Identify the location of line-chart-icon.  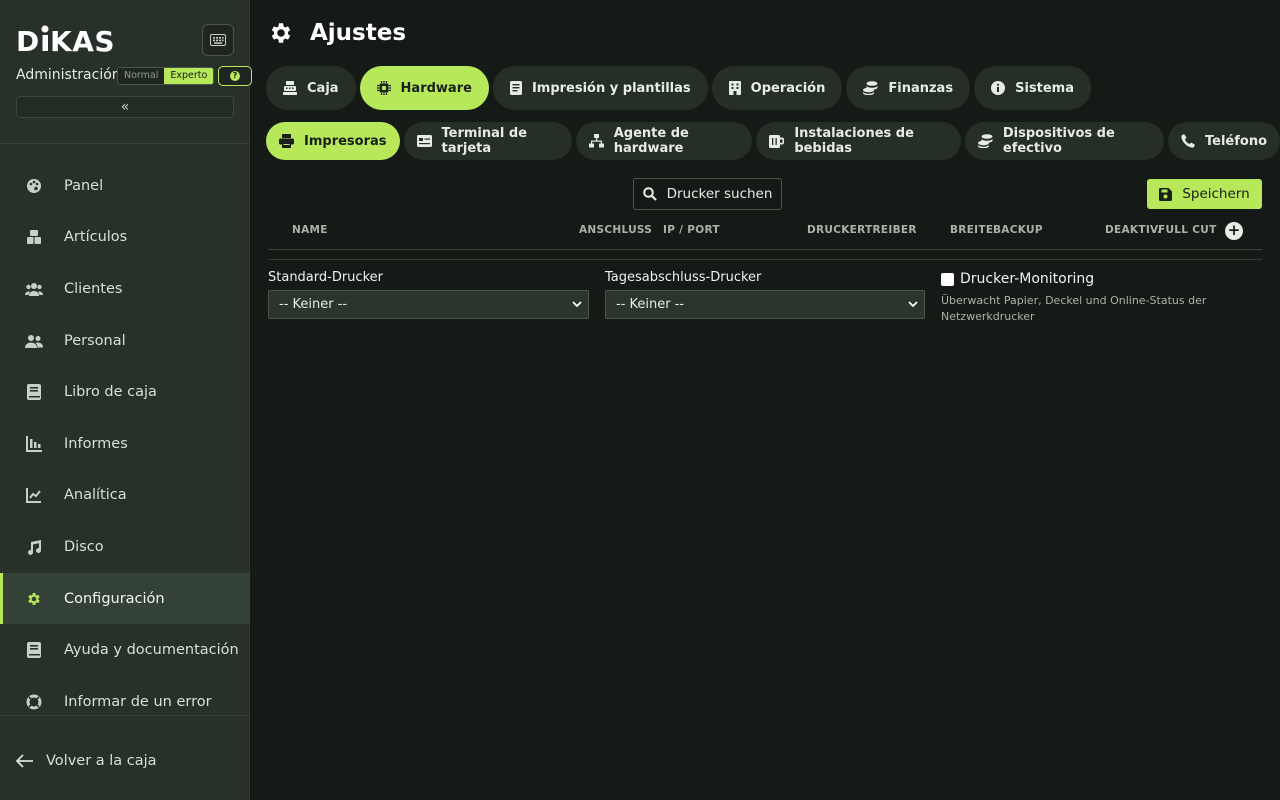
(34, 495).